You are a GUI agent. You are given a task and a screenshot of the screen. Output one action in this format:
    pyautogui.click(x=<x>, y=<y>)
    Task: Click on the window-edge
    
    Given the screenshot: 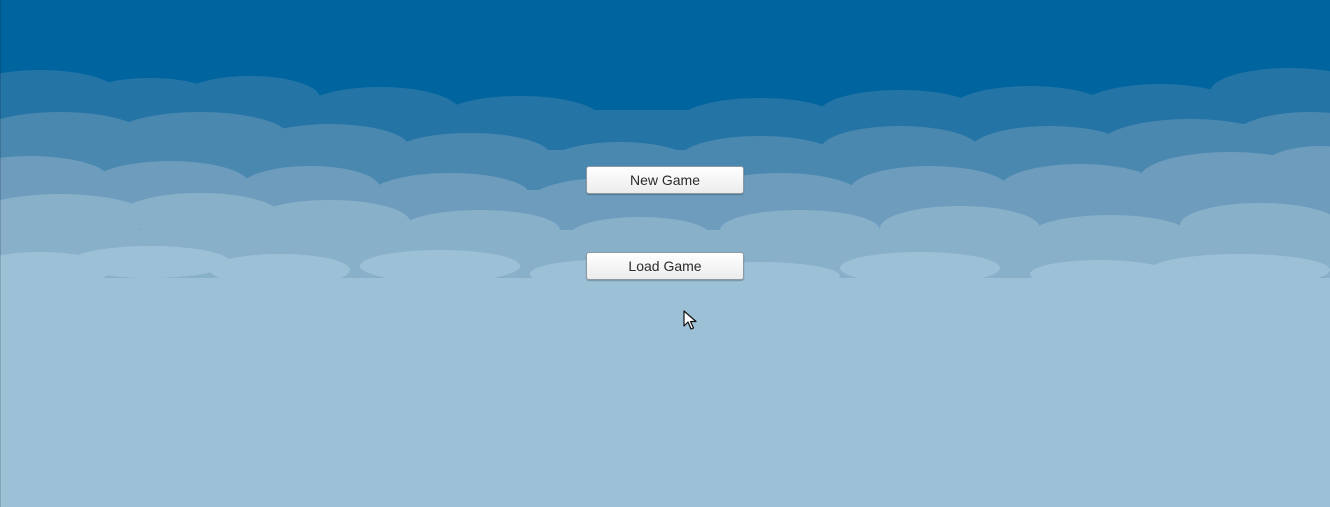 What is the action you would take?
    pyautogui.click(x=0, y=253)
    